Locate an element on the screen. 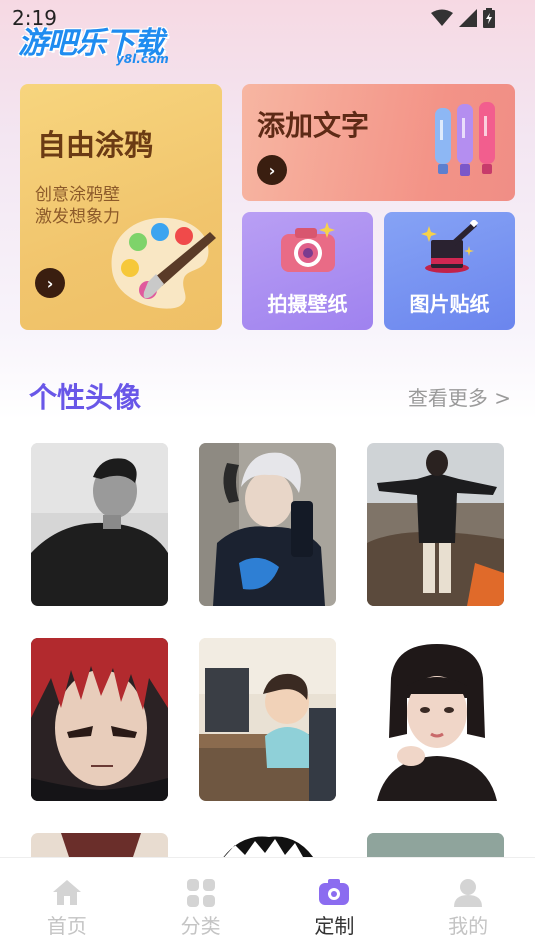  avatars-section-title: 个性头像 is located at coordinates (85, 397).